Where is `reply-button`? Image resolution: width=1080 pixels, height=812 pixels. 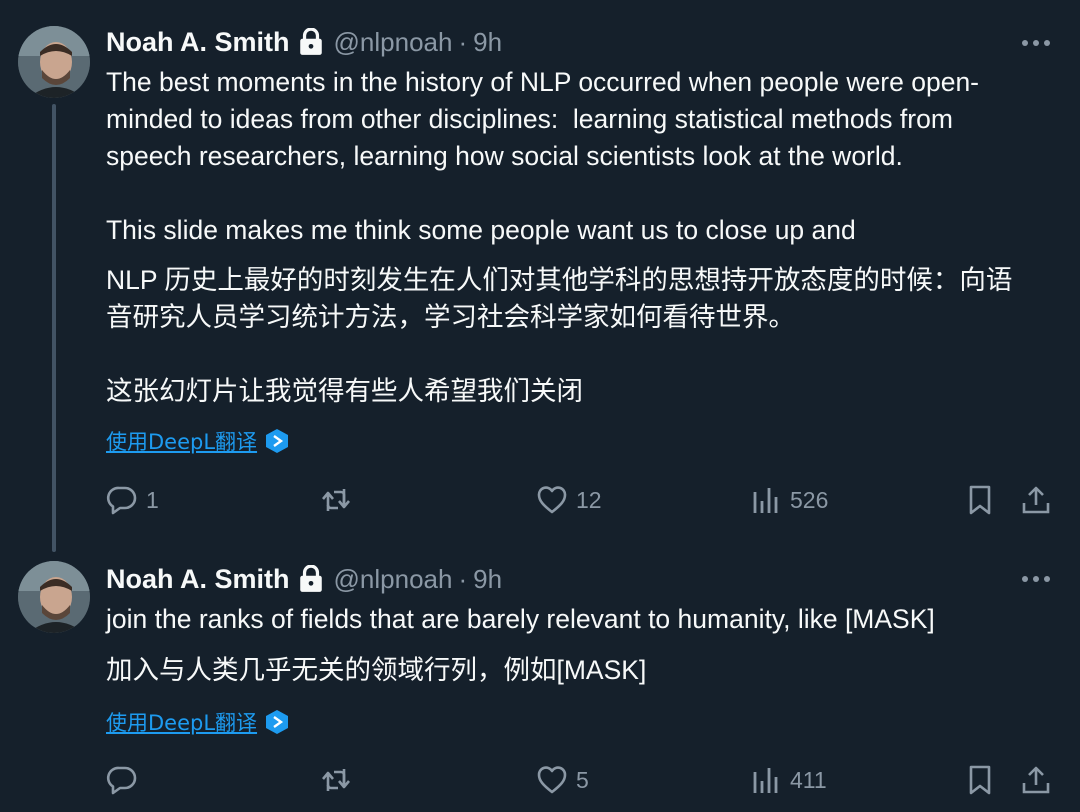 reply-button is located at coordinates (126, 780).